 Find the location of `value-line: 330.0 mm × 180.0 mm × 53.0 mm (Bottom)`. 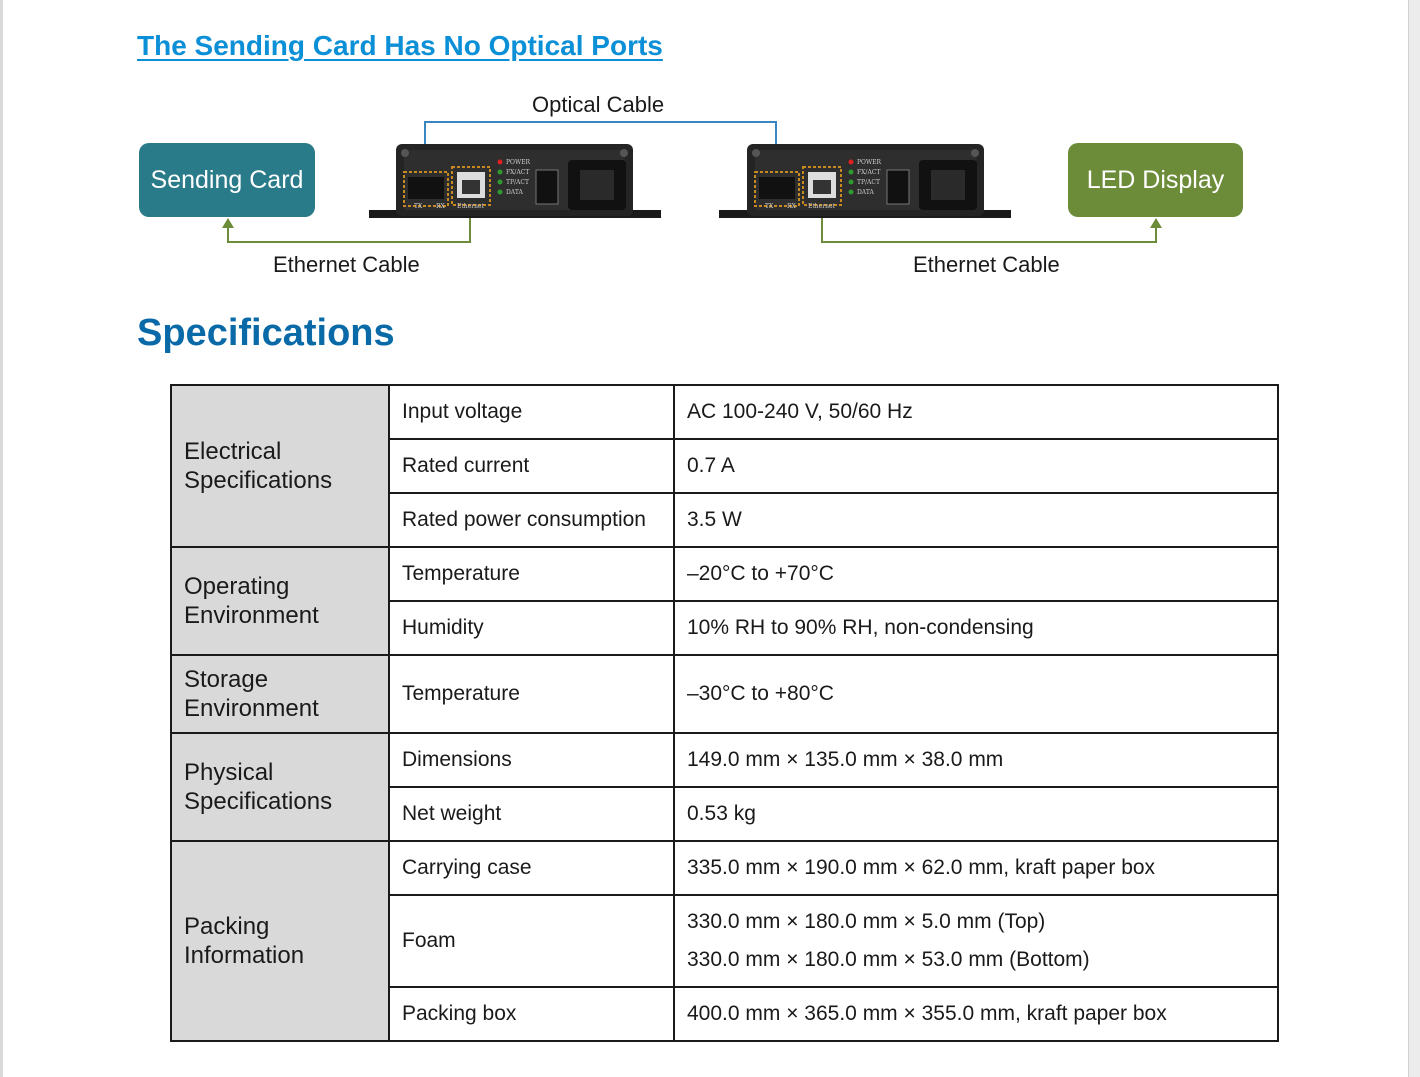

value-line: 330.0 mm × 180.0 mm × 53.0 mm (Bottom) is located at coordinates (888, 959).